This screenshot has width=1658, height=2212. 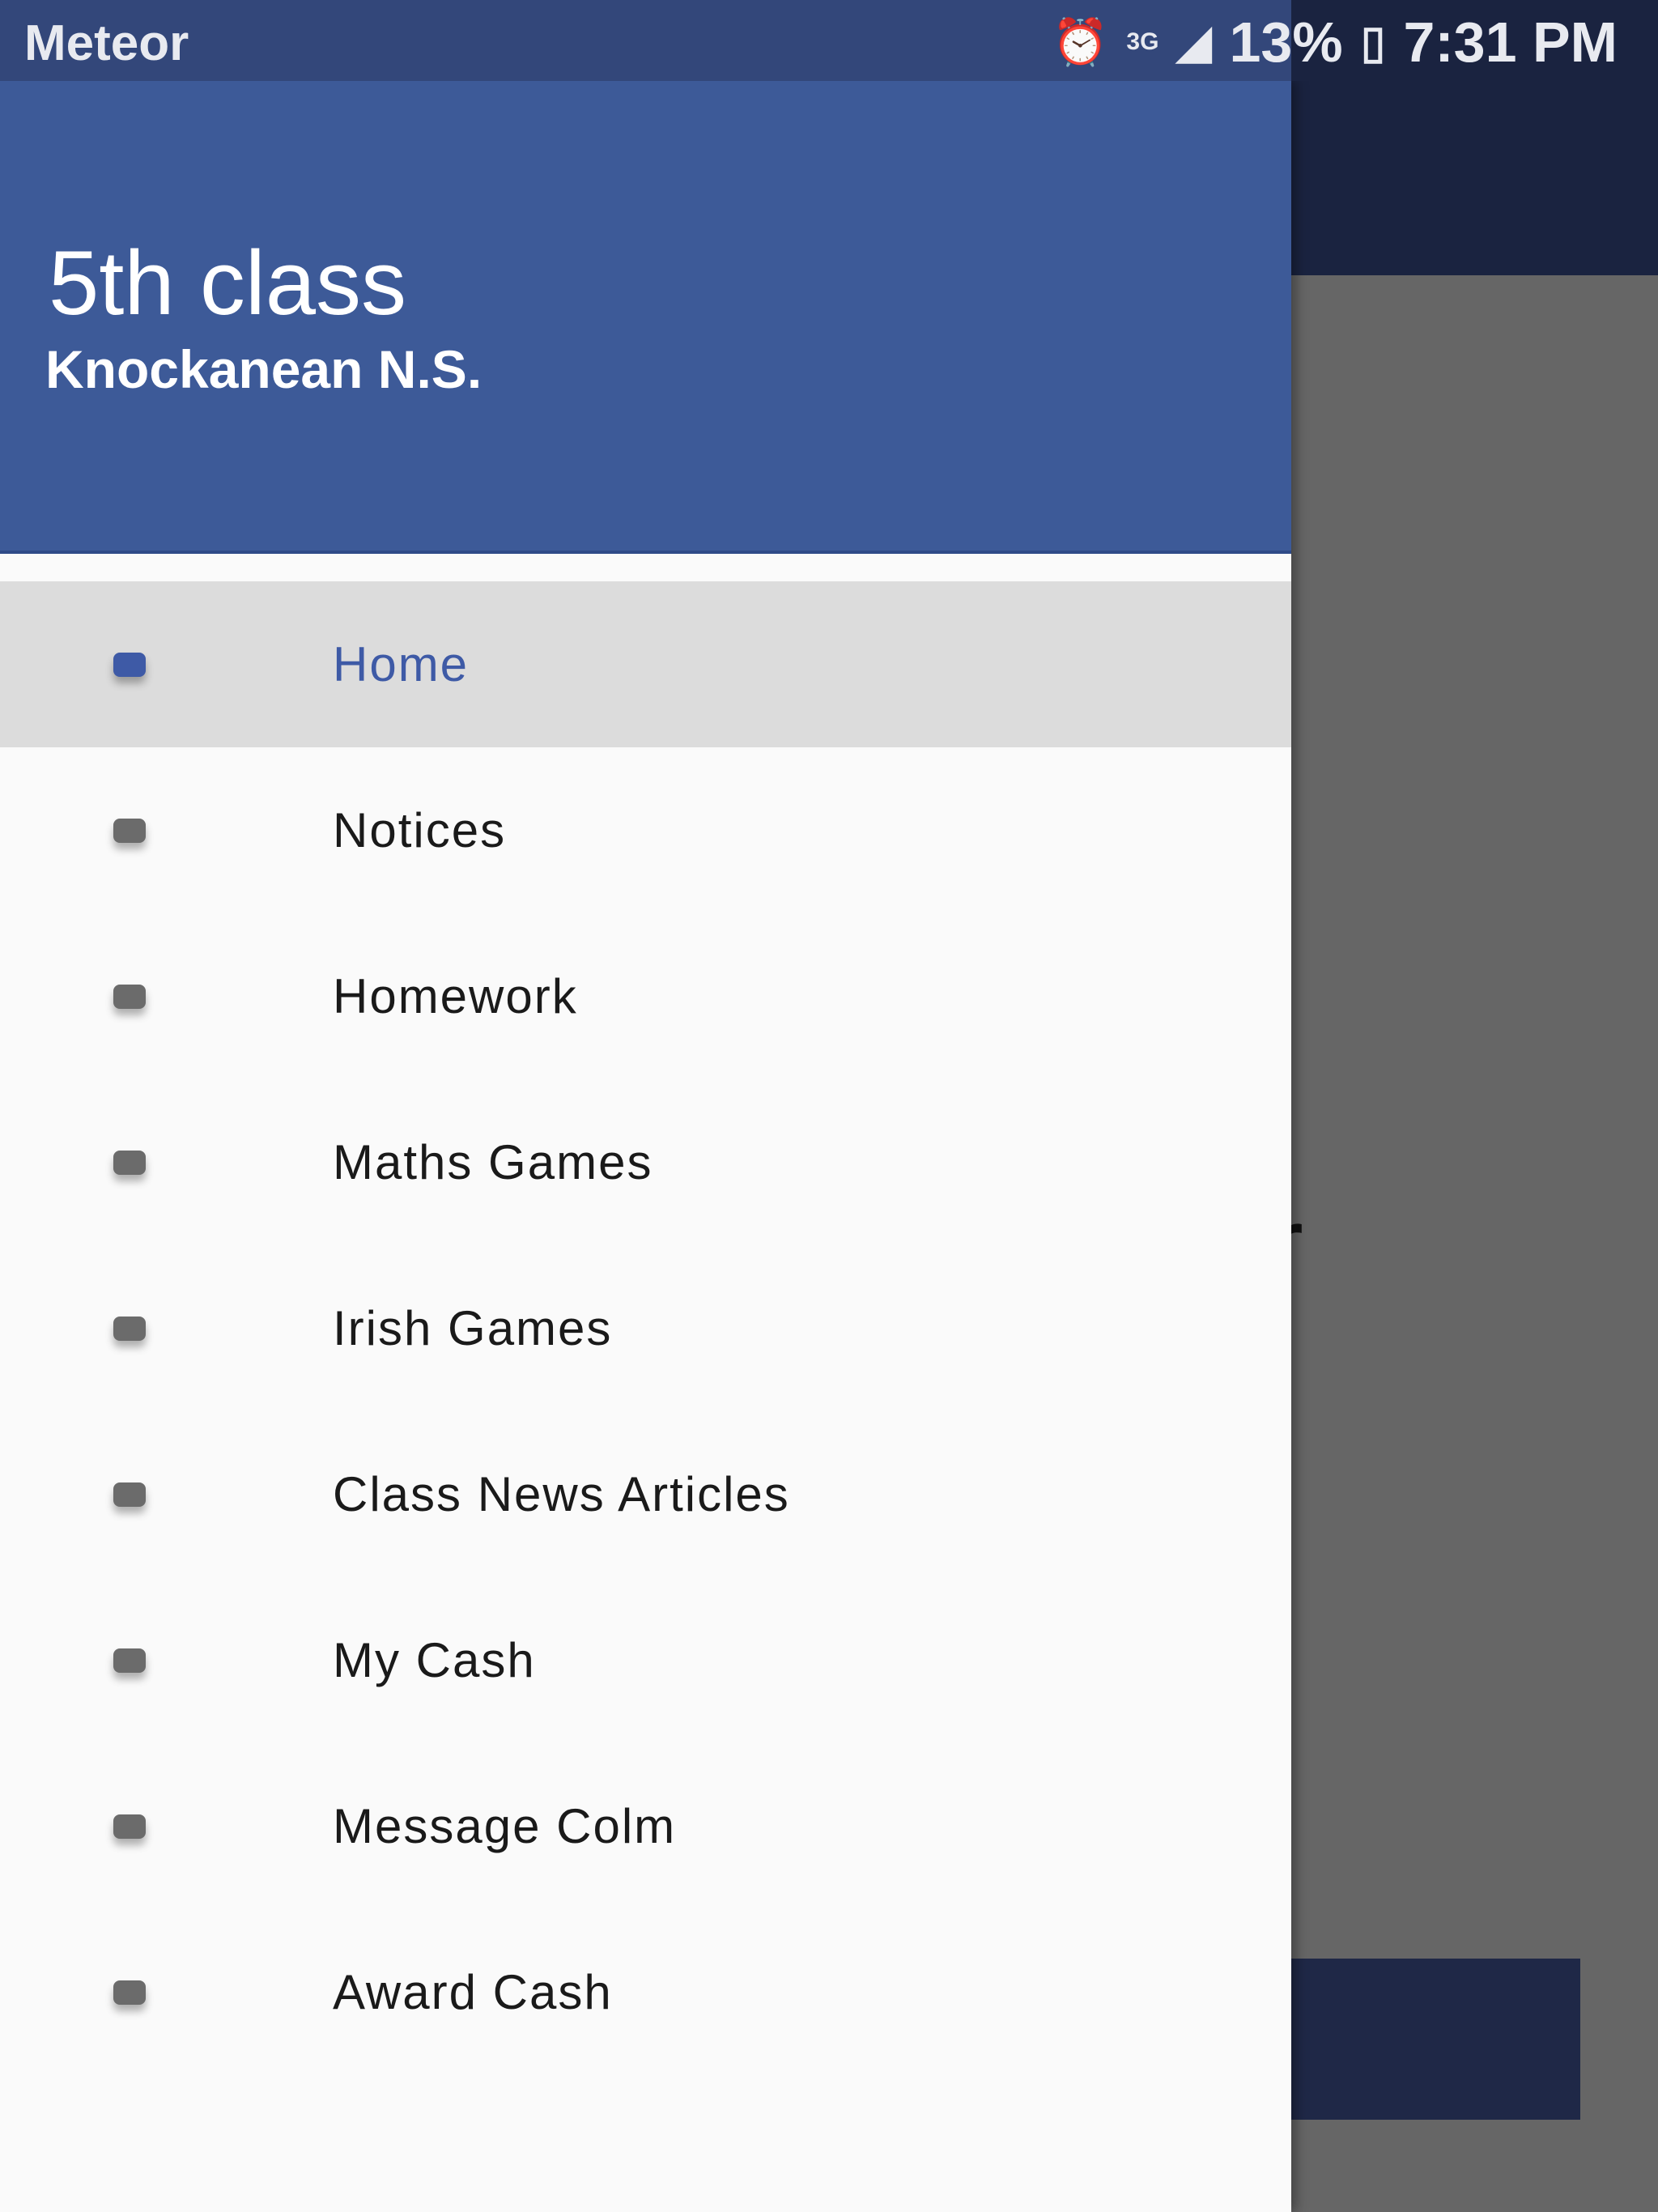 I want to click on clock: 7:31 PM, so click(x=1510, y=43).